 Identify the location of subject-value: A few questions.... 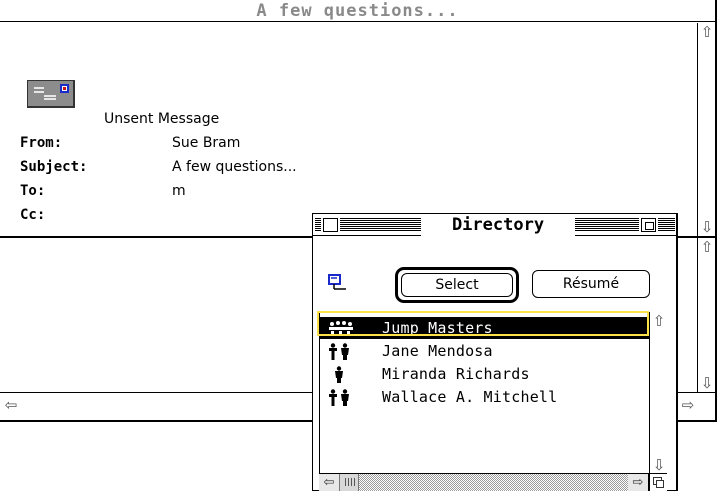
(234, 167).